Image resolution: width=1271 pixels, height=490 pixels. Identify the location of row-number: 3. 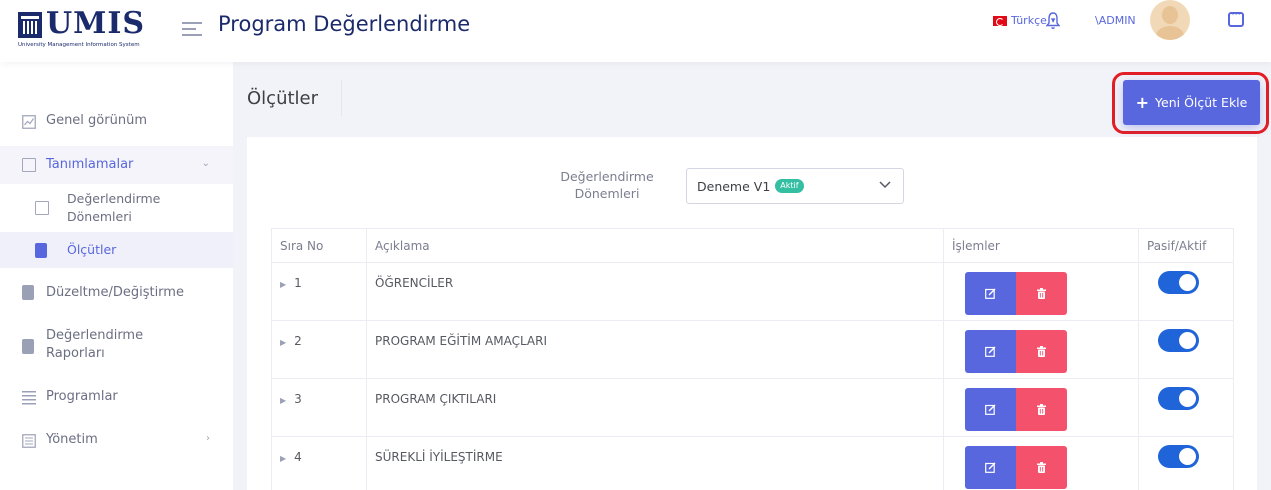
(298, 399).